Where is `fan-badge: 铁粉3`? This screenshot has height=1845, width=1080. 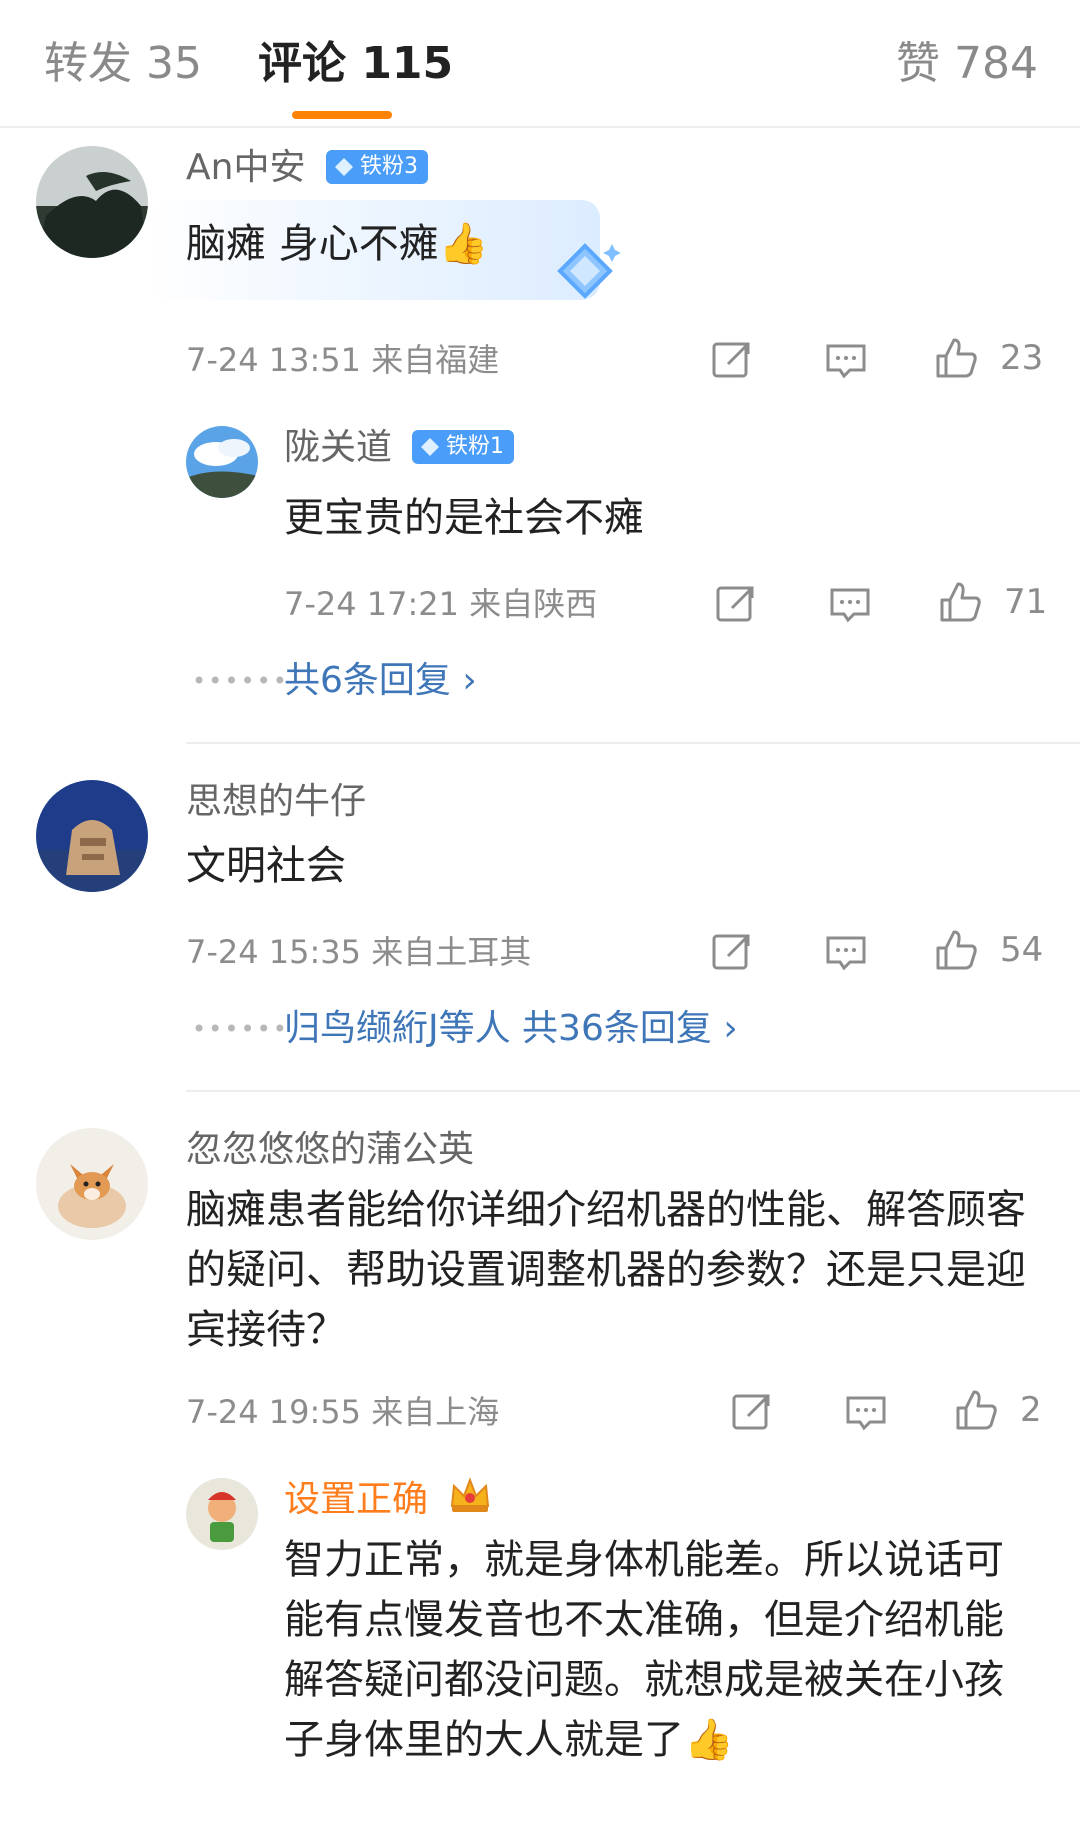
fan-badge: 铁粉3 is located at coordinates (377, 167).